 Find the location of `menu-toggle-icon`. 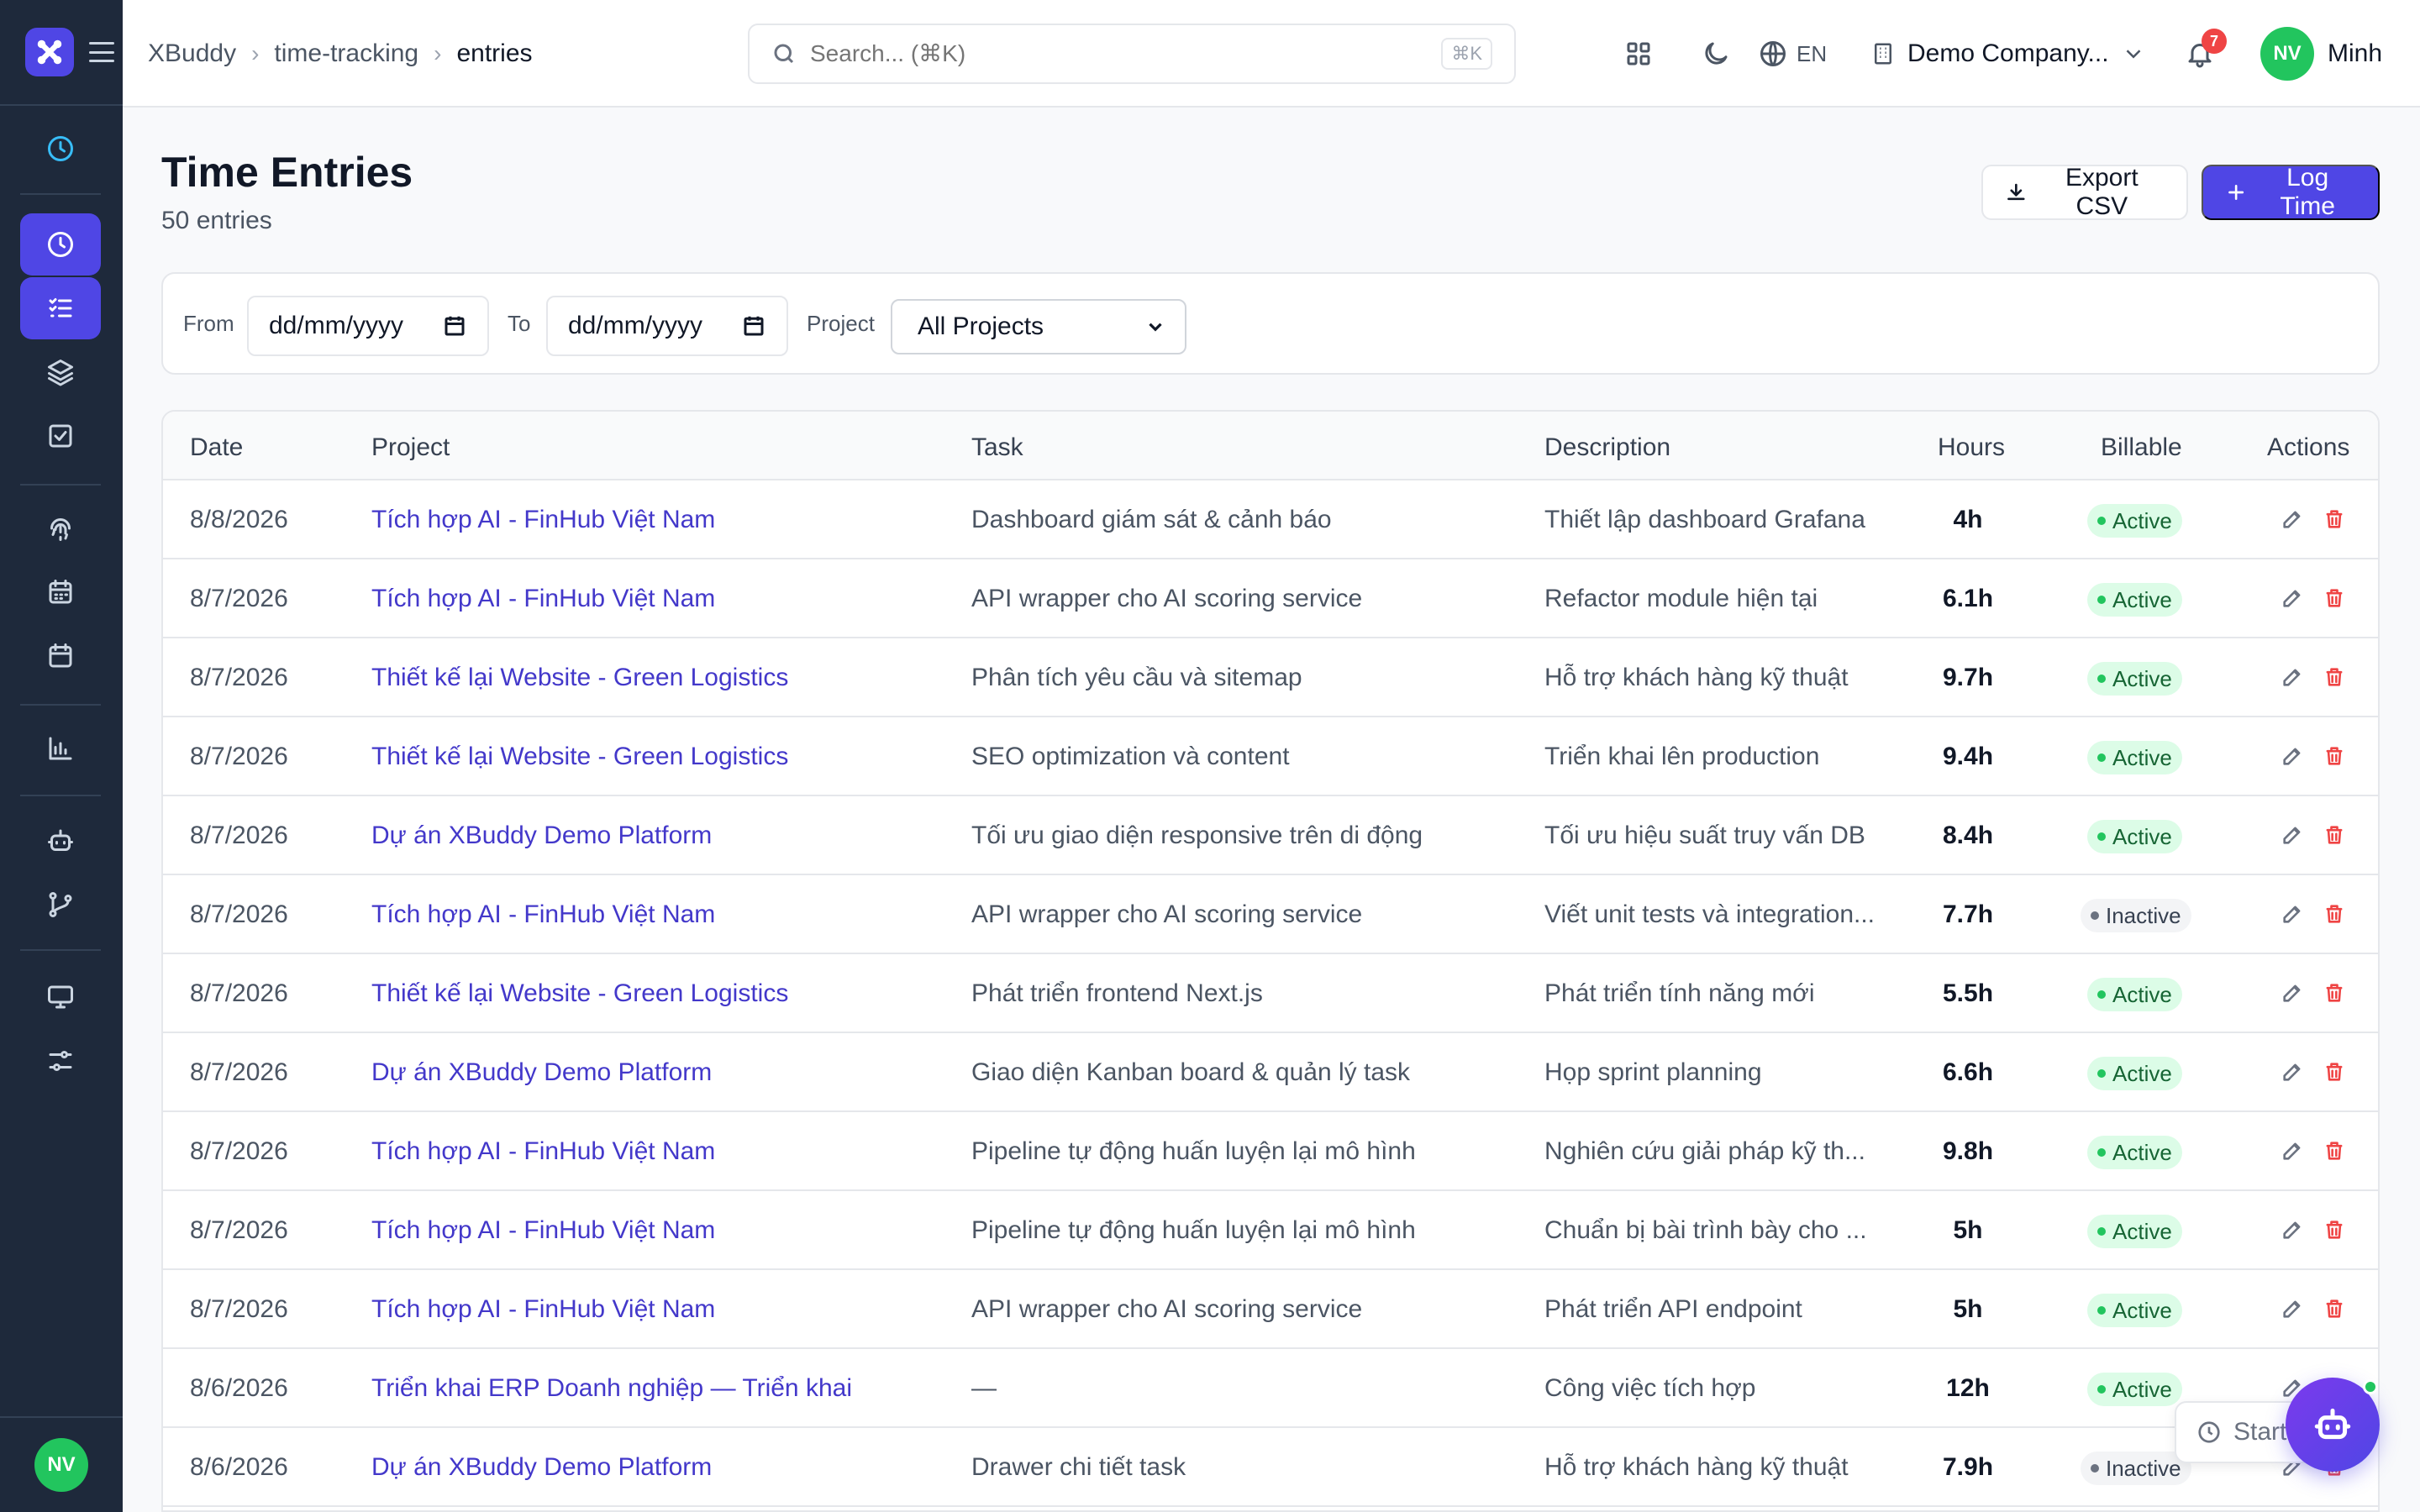

menu-toggle-icon is located at coordinates (101, 52).